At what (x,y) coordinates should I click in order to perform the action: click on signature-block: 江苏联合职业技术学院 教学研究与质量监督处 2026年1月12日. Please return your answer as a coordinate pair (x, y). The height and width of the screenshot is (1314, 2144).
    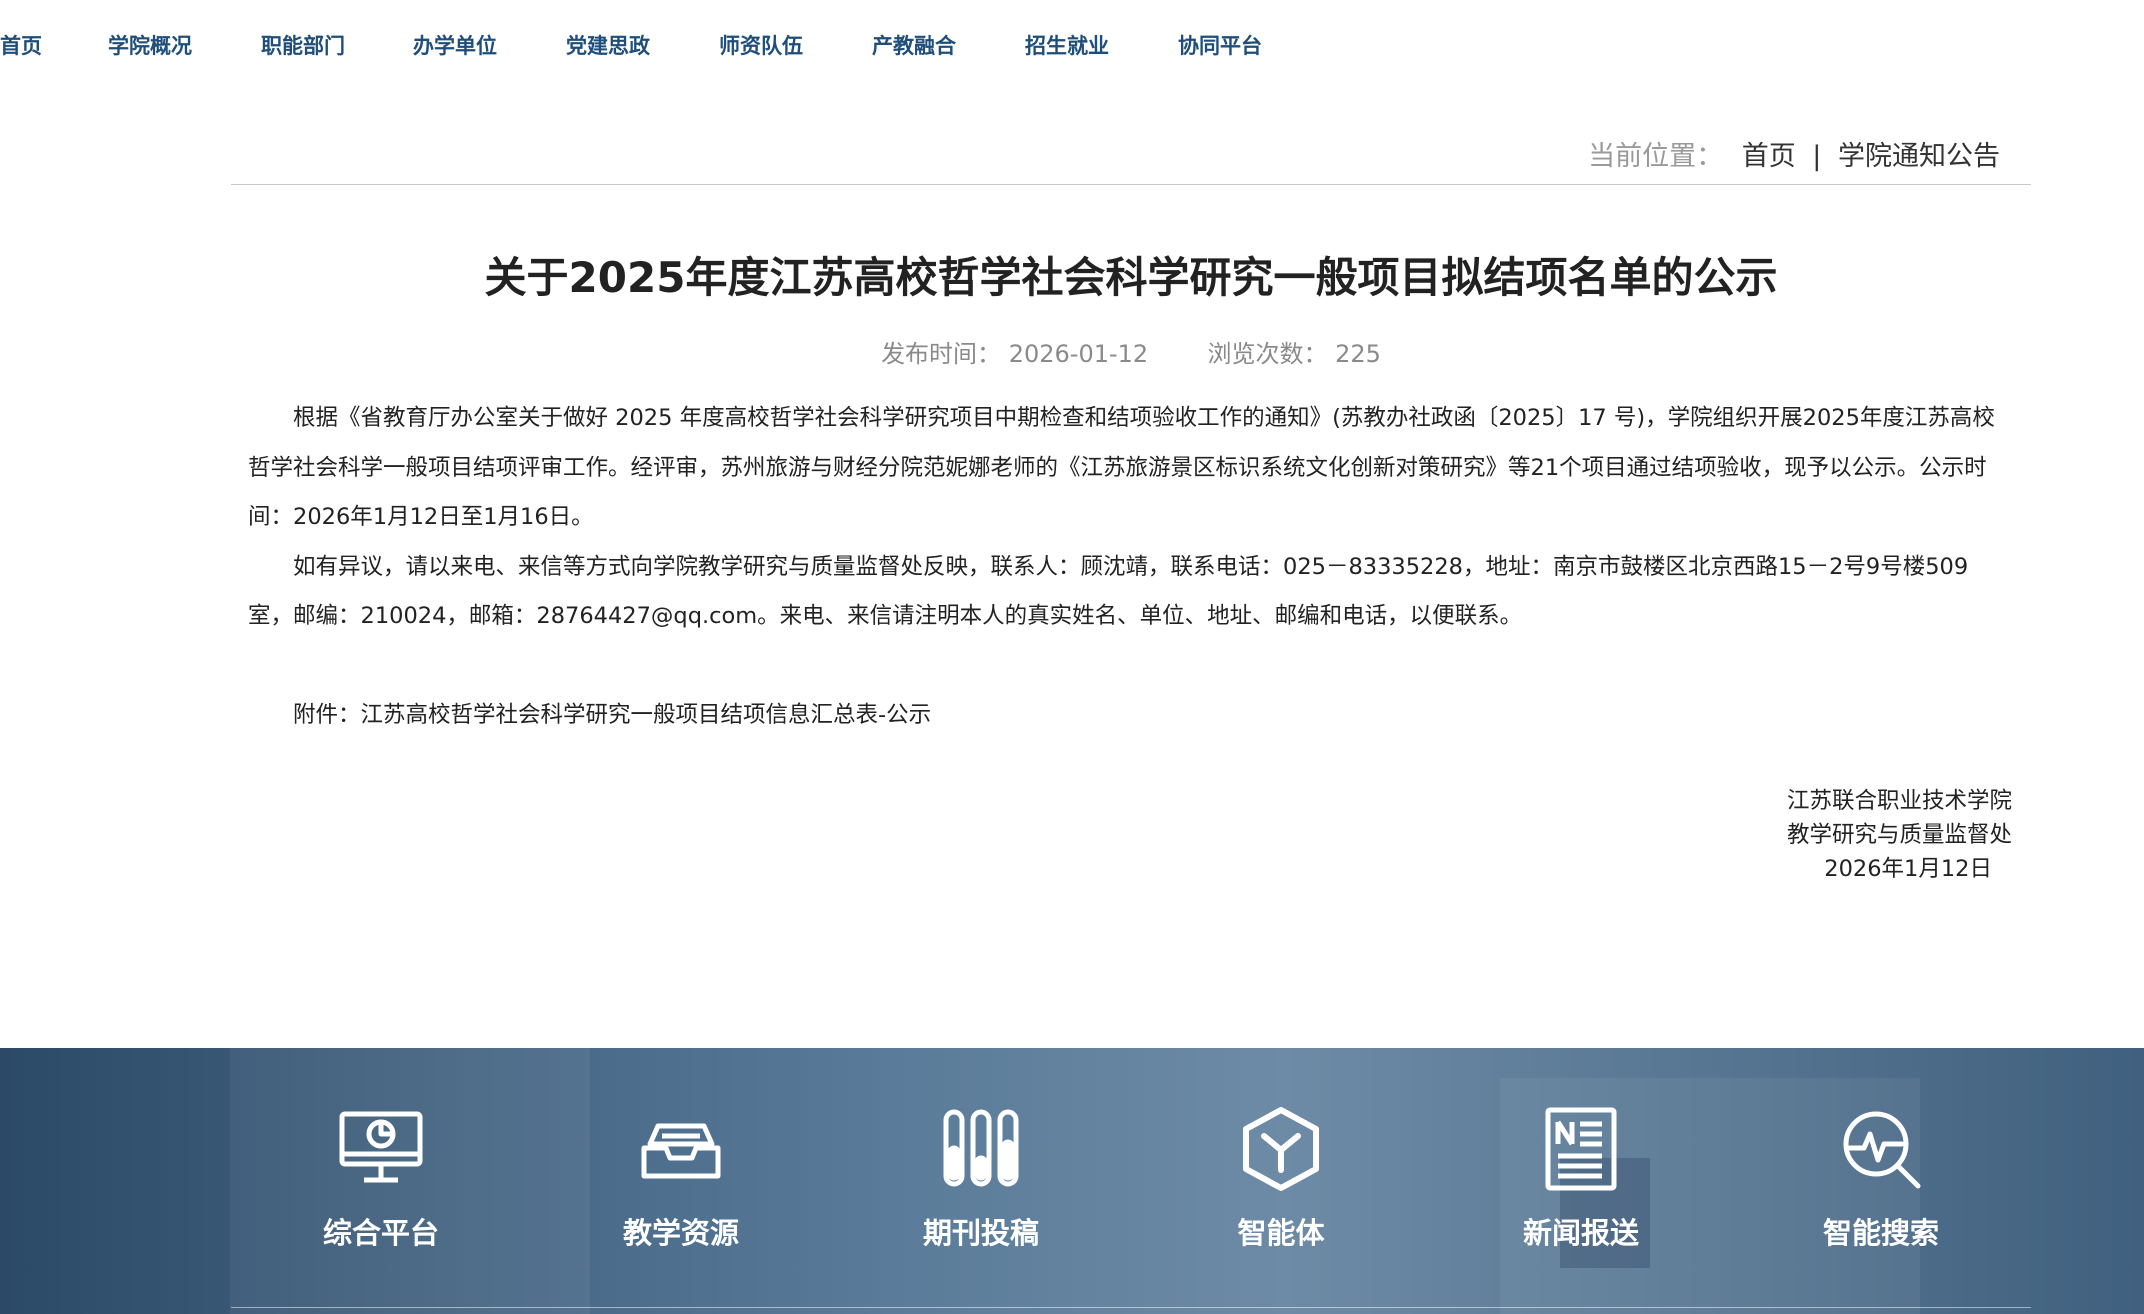
    Looking at the image, I should click on (1899, 835).